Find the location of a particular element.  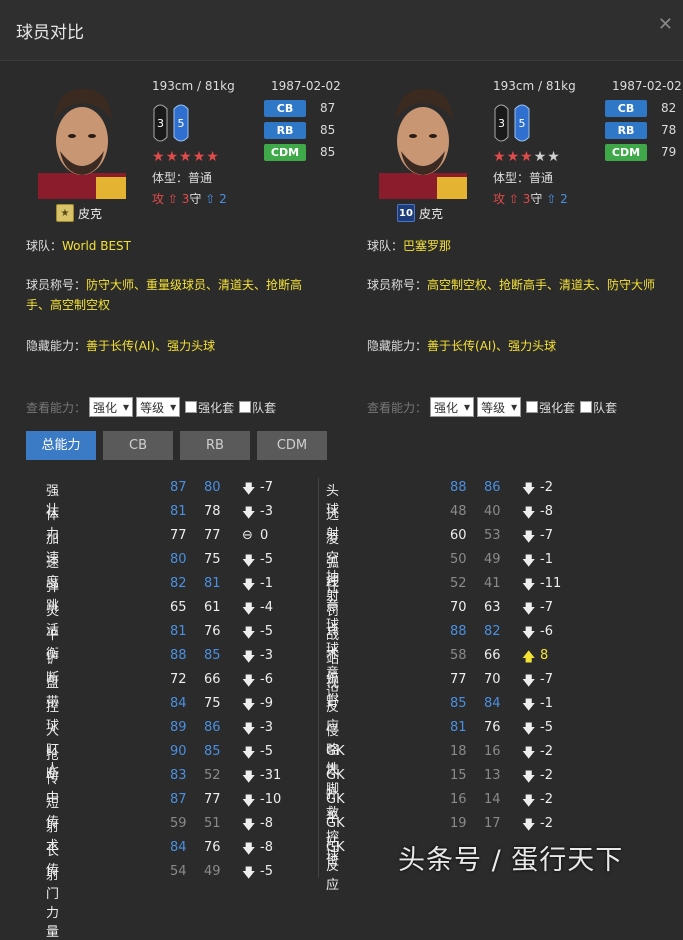

stat-value-right: 80 is located at coordinates (212, 487).